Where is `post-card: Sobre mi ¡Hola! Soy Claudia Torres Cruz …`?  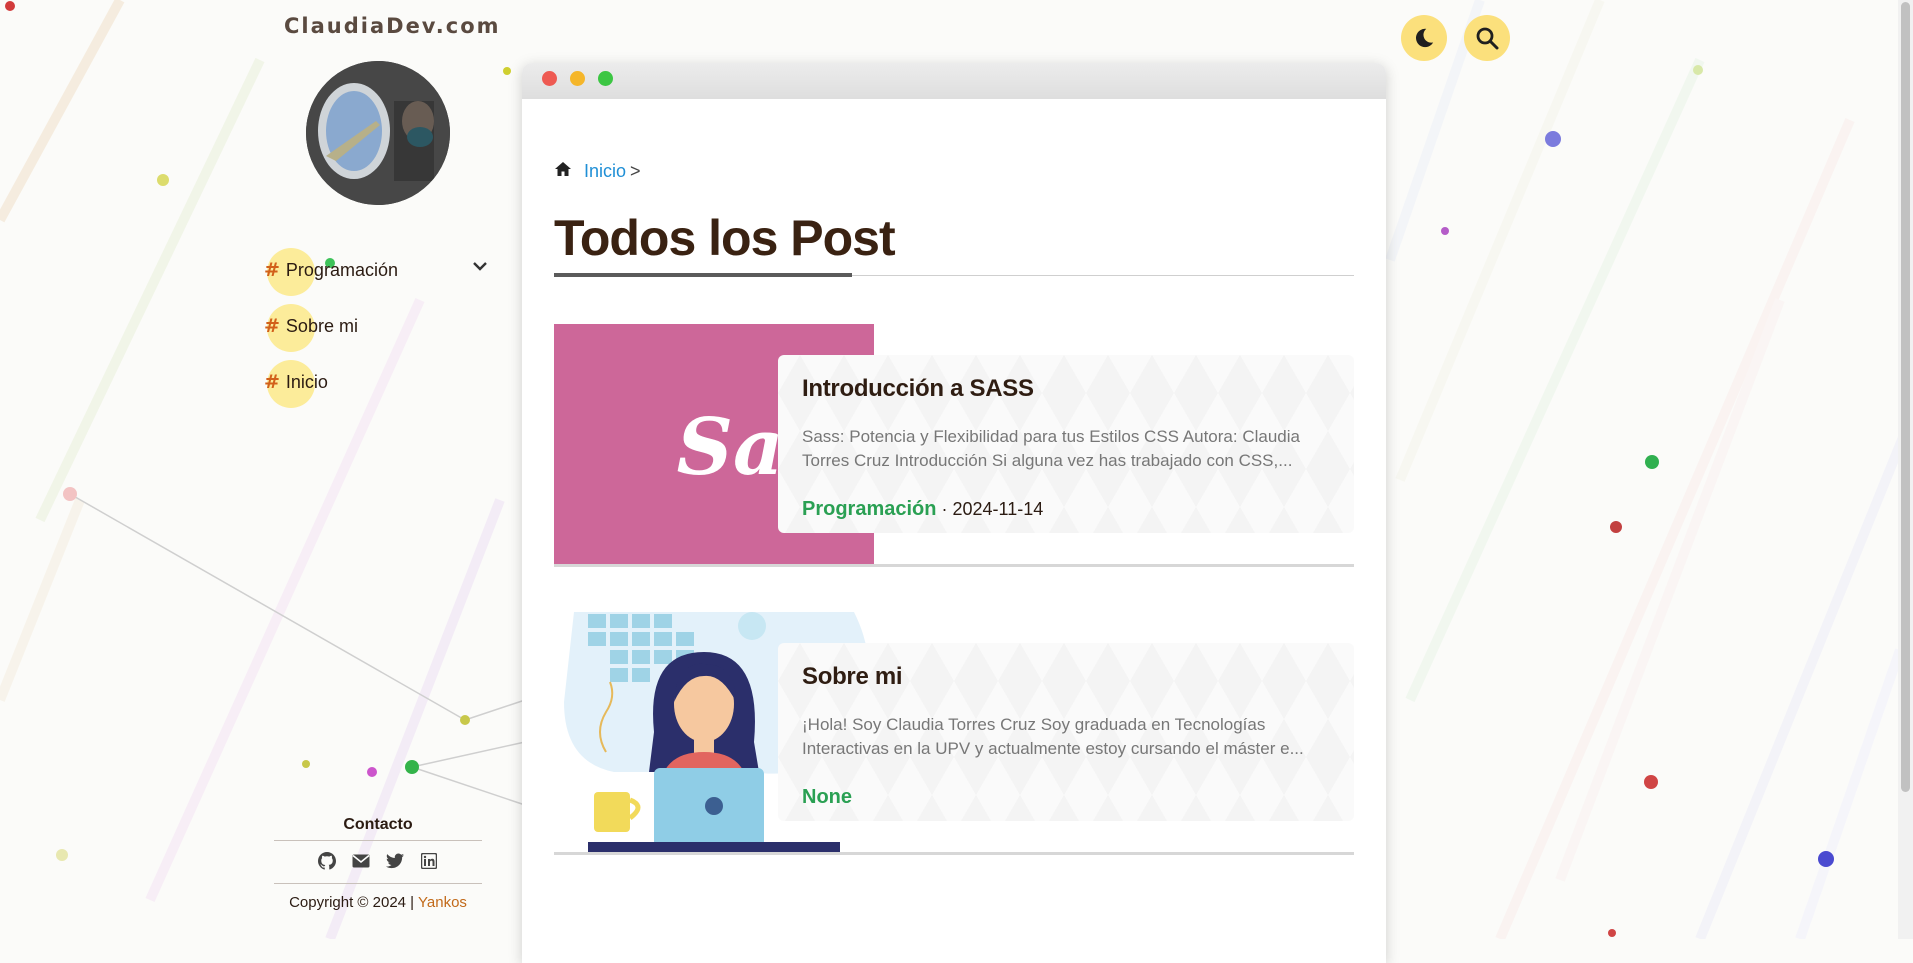 post-card: Sobre mi ¡Hola! Soy Claudia Torres Cruz … is located at coordinates (954, 733).